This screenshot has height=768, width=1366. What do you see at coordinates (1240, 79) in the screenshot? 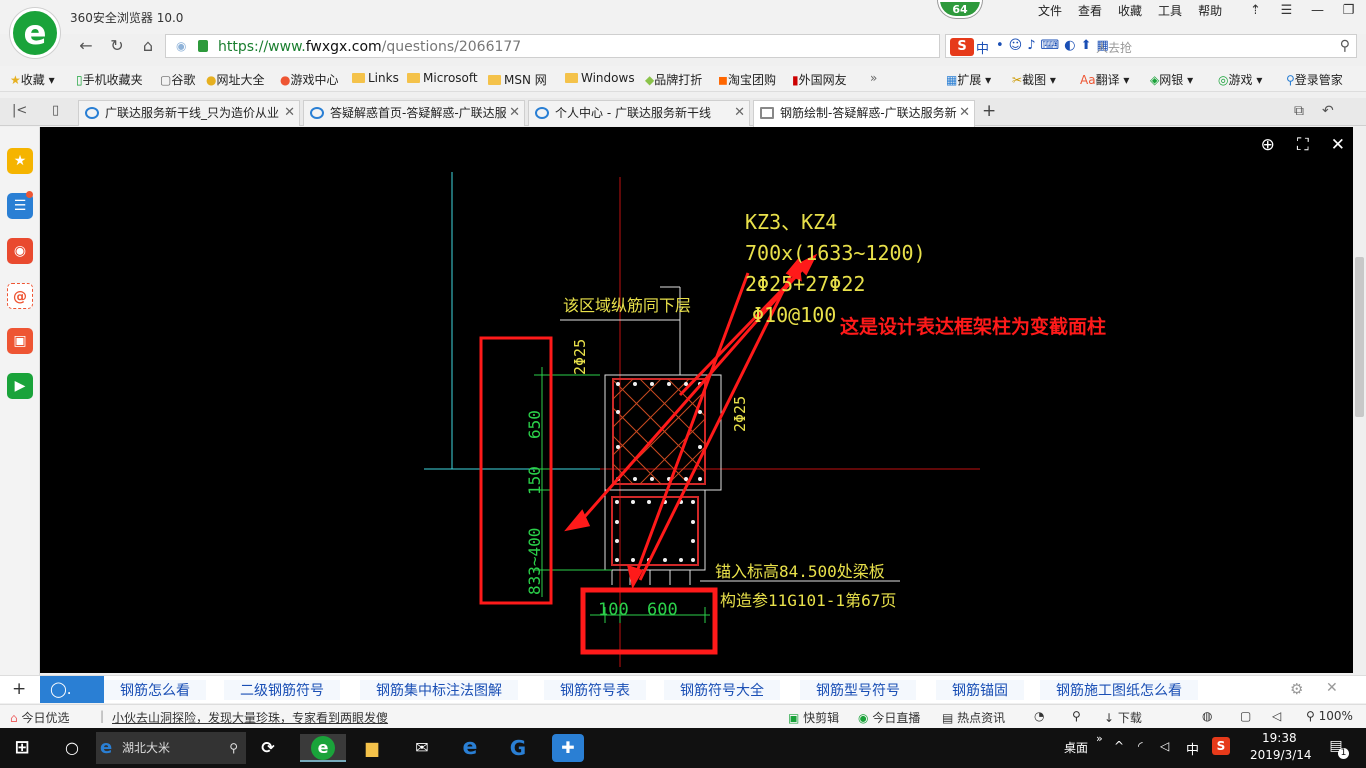
I see `tool-games: ◎游戏 ▾` at bounding box center [1240, 79].